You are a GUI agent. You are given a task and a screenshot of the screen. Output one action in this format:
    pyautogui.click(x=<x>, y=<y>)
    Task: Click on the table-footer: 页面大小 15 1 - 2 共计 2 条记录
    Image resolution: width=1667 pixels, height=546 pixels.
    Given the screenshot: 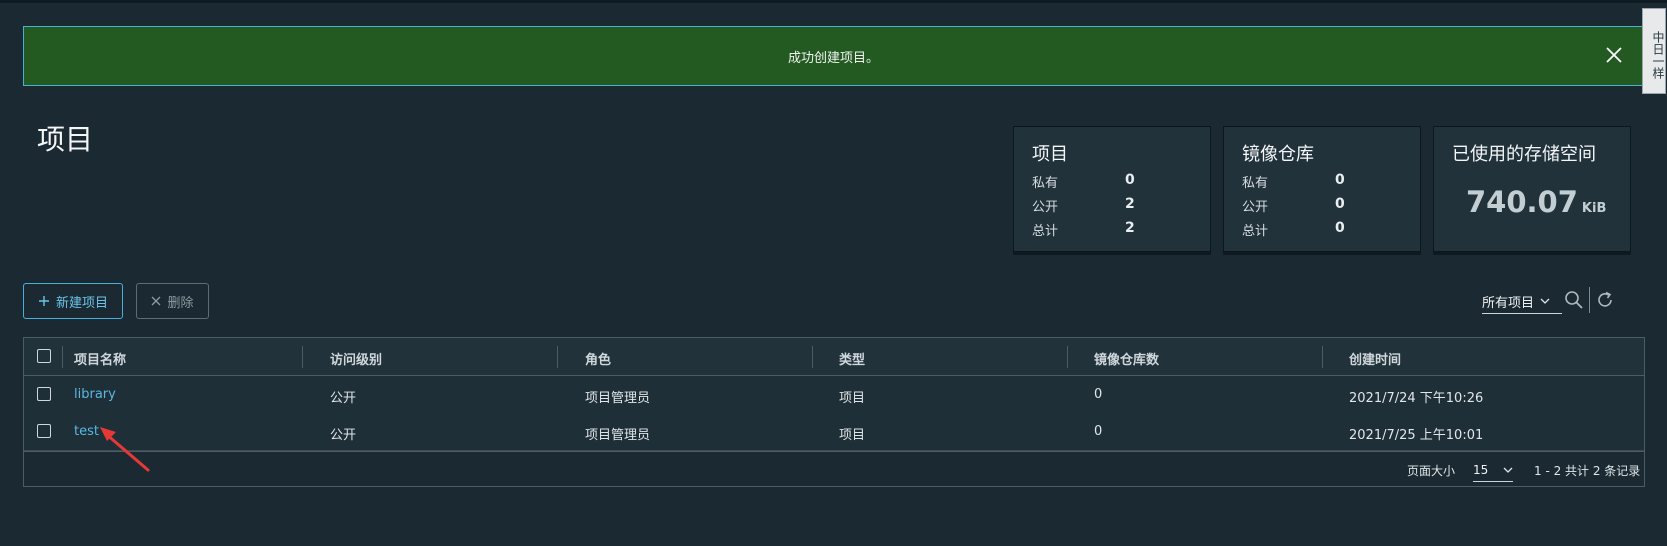 What is the action you would take?
    pyautogui.click(x=834, y=469)
    